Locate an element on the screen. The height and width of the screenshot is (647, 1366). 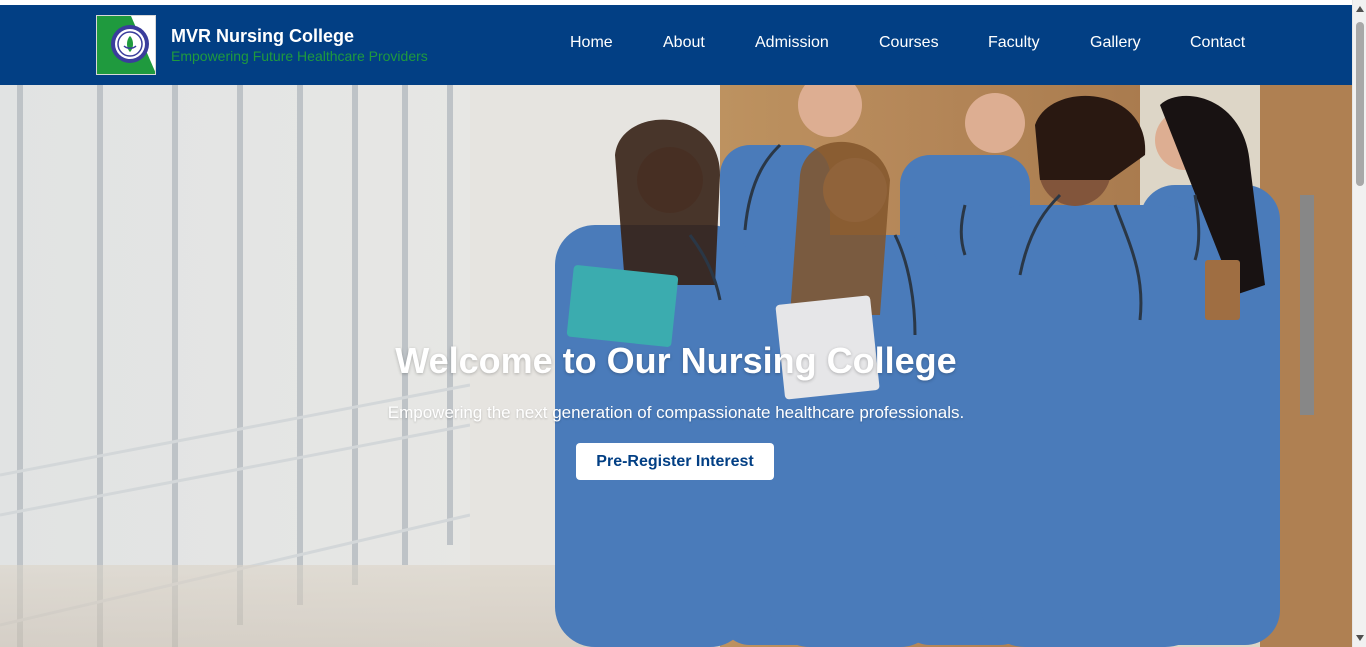
nav-link-about: About is located at coordinates (684, 43).